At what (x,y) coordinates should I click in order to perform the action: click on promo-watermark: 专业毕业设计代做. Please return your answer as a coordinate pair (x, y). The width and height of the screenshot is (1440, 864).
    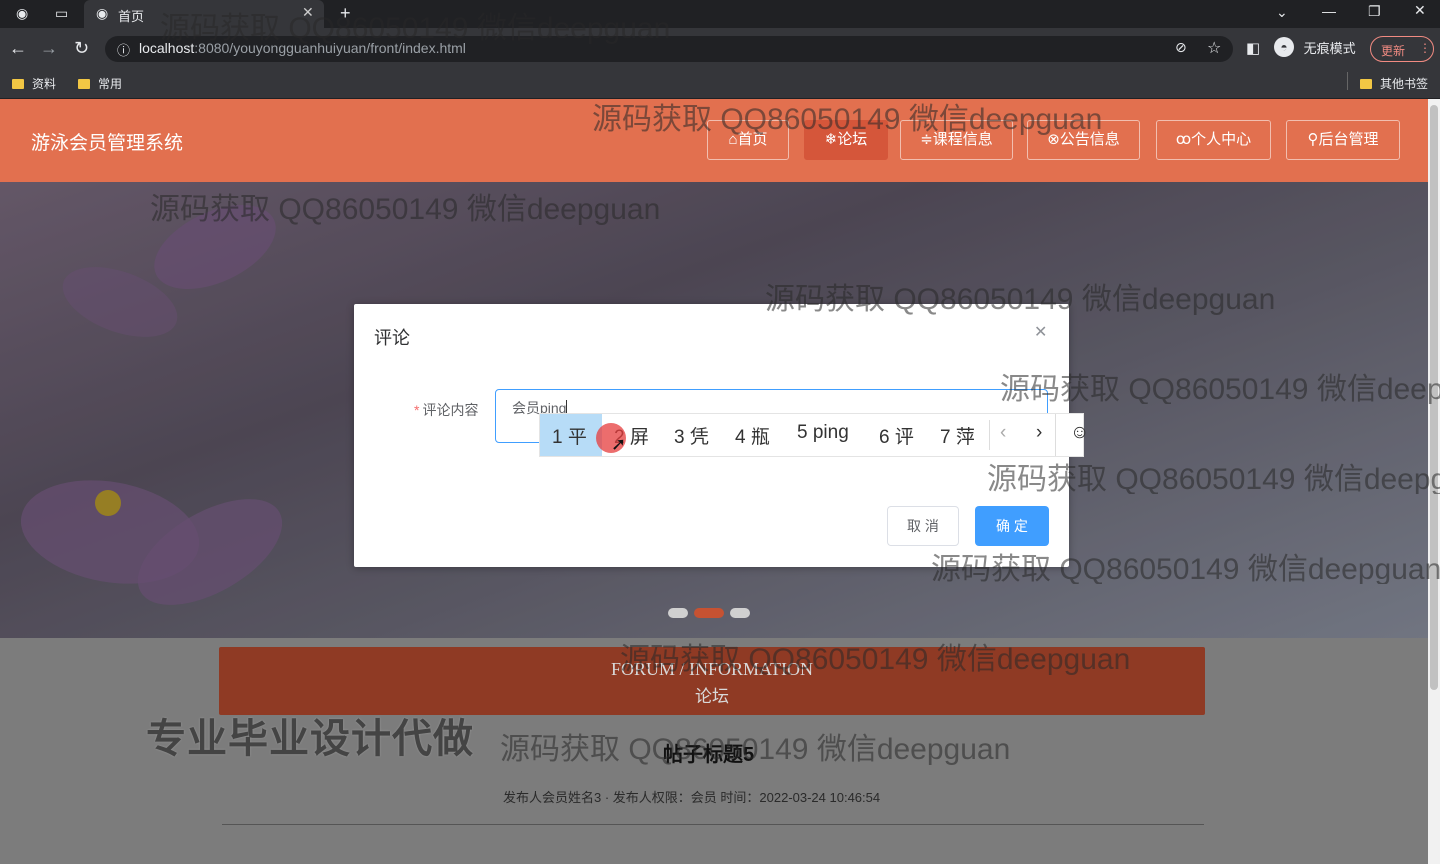
    Looking at the image, I should click on (310, 739).